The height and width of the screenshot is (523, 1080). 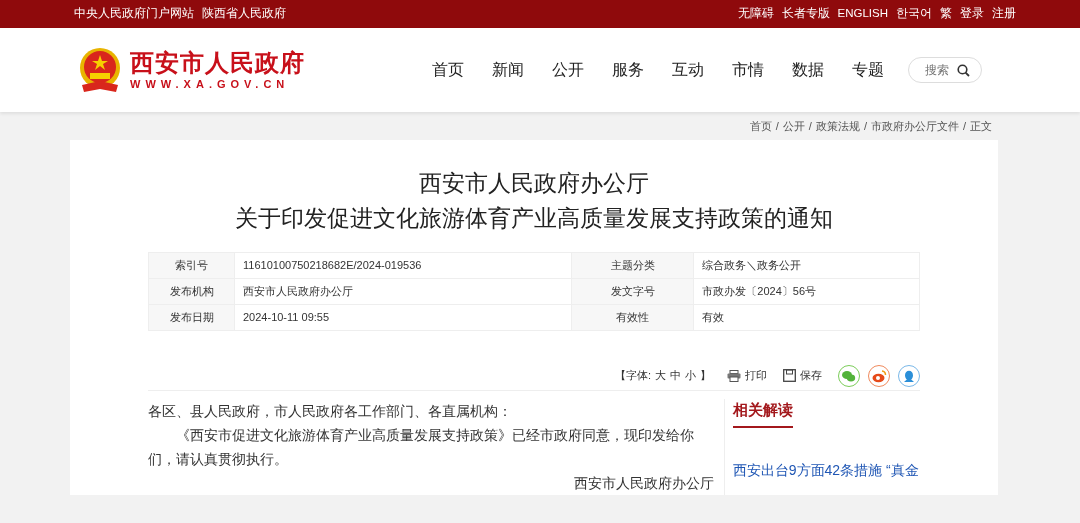 I want to click on site-name: 西安市人民政府, so click(x=217, y=62).